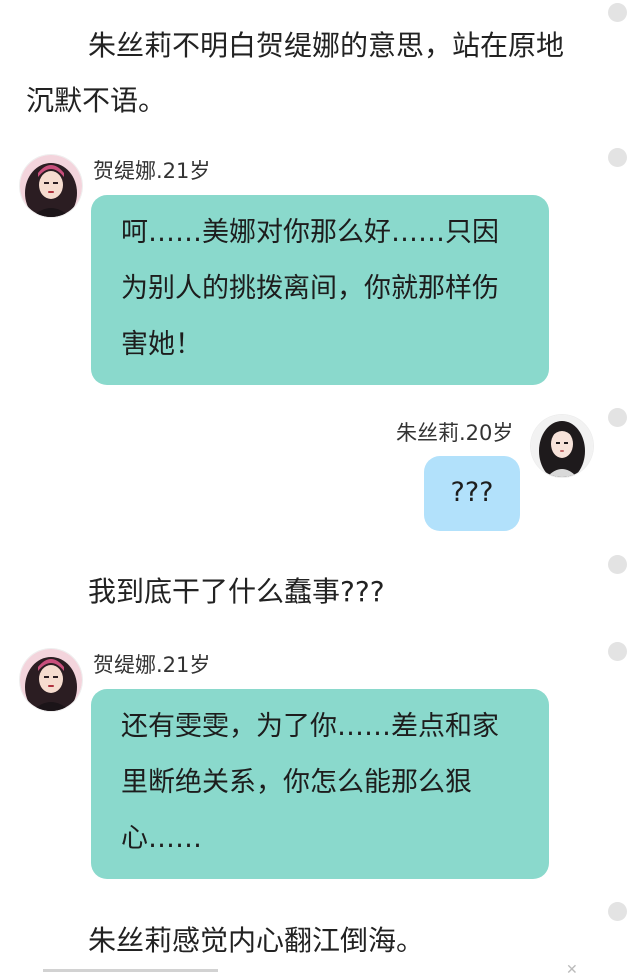  I want to click on girl-dark-hair-avatar-icon, so click(562, 446).